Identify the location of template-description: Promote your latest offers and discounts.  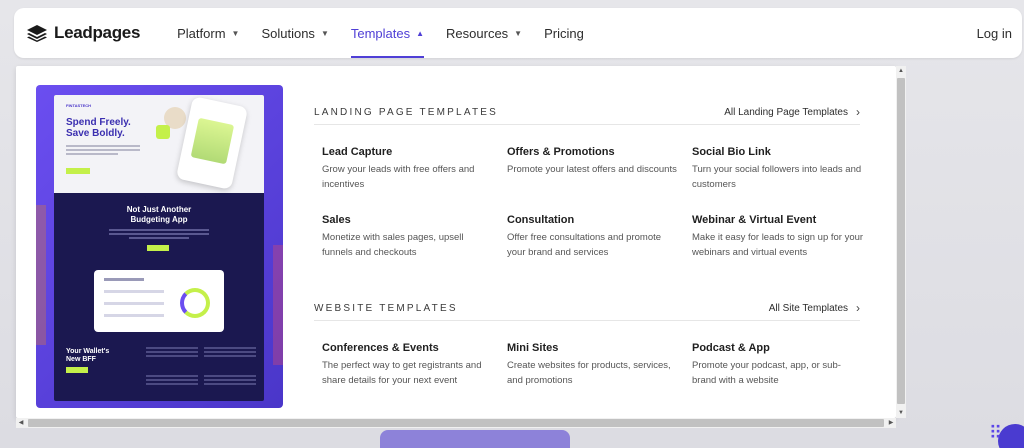
(592, 169).